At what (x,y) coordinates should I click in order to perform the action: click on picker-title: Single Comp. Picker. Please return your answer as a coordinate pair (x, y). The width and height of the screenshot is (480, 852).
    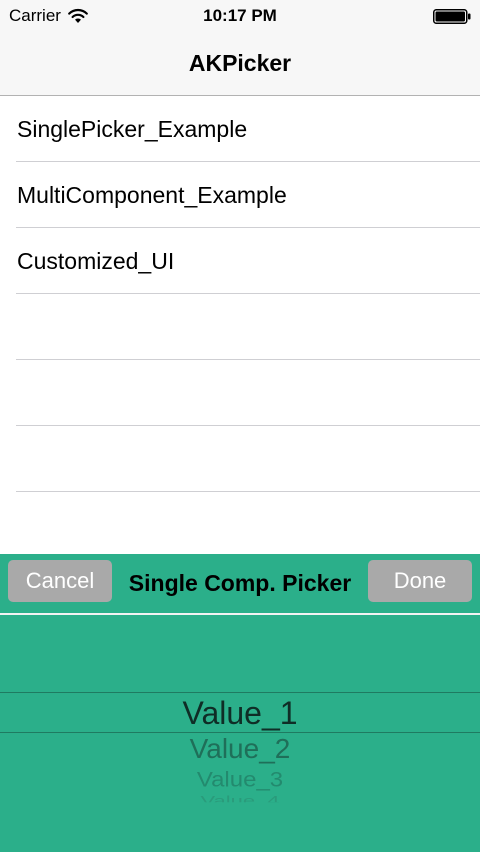
    Looking at the image, I should click on (240, 583).